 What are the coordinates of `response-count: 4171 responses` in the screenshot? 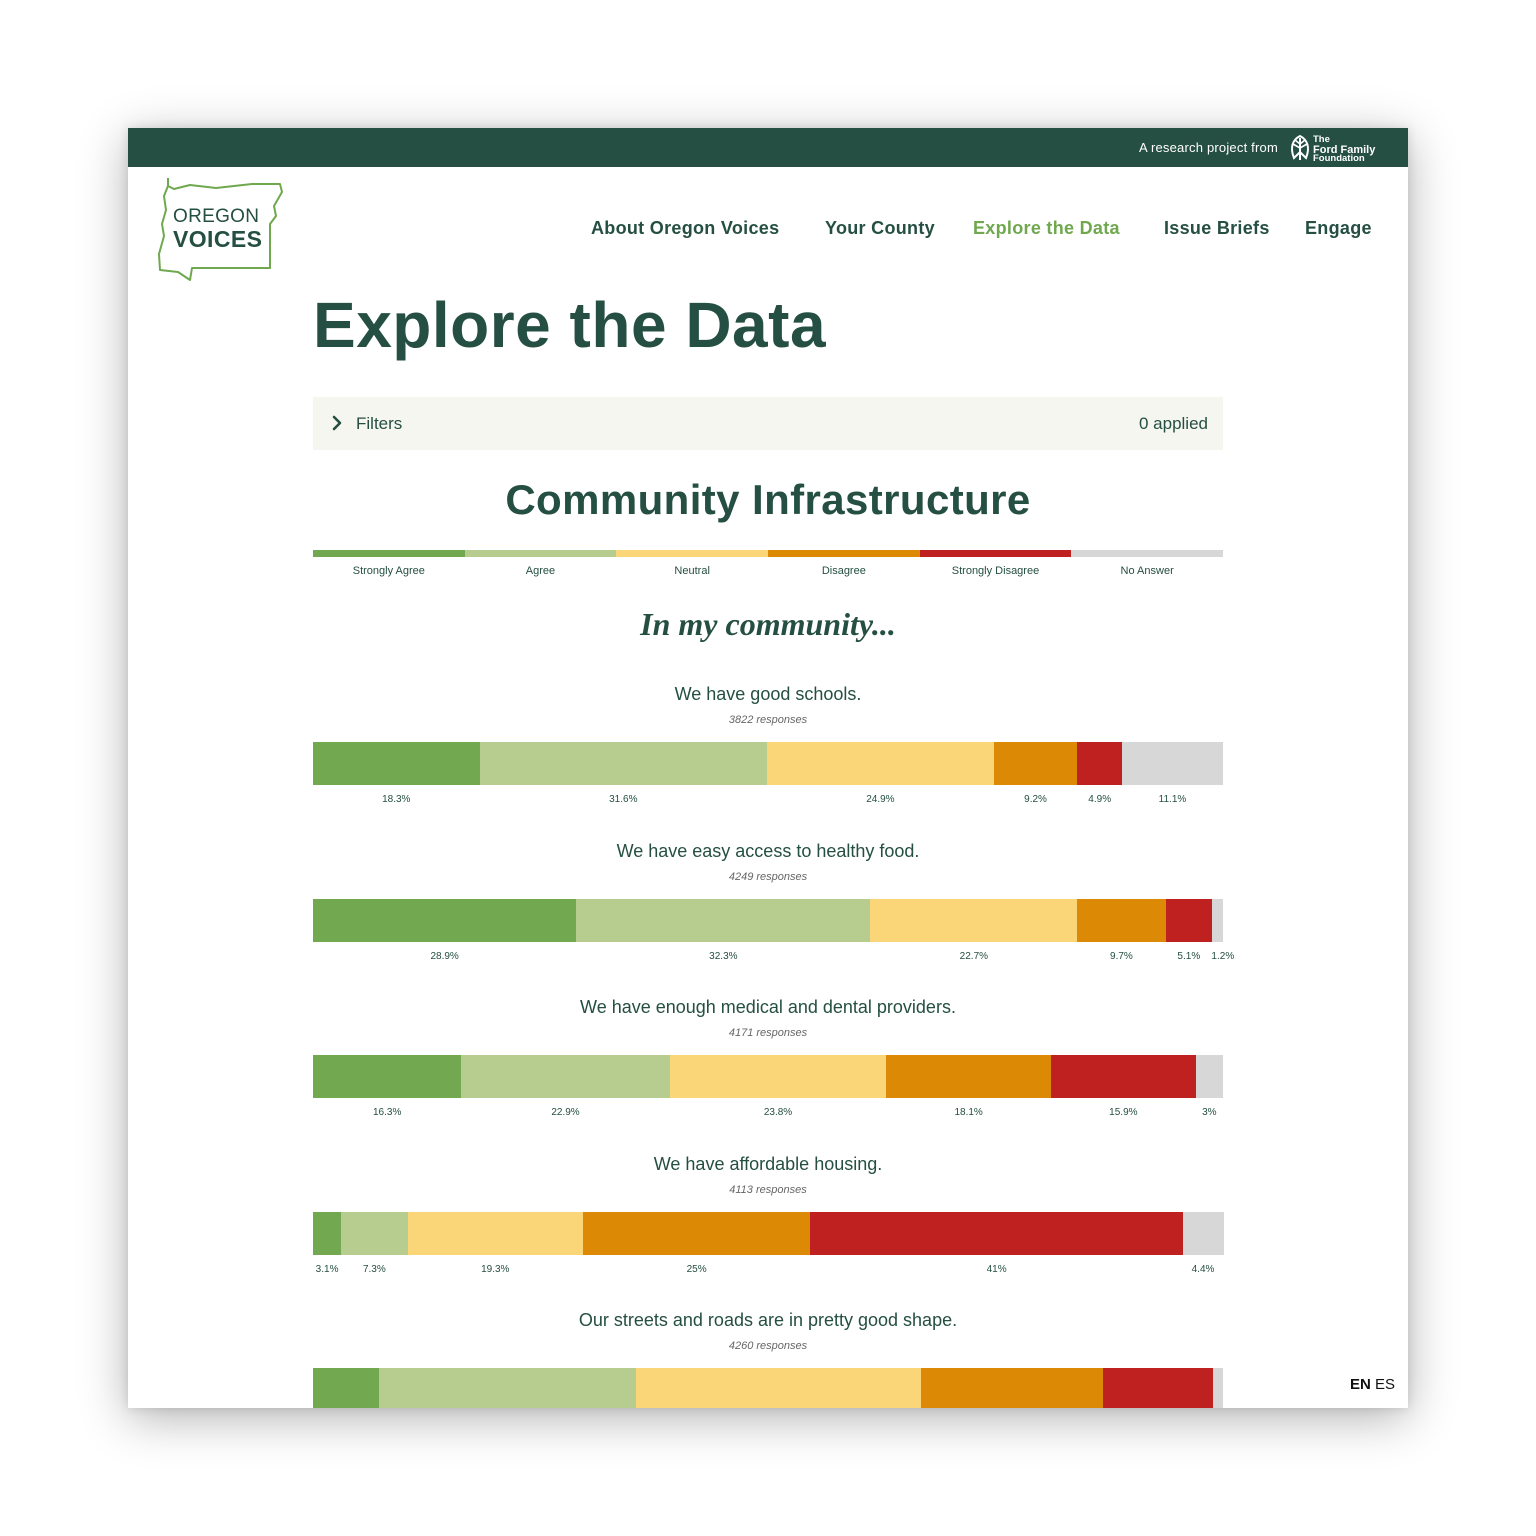 It's located at (768, 1033).